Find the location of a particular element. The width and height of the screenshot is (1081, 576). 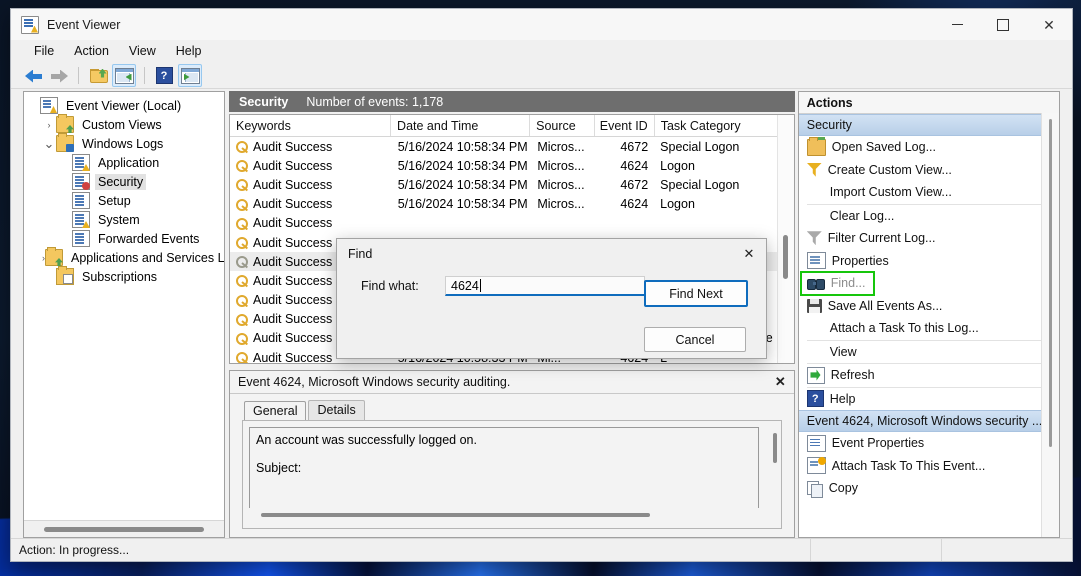

tab-details: Details is located at coordinates (336, 410).